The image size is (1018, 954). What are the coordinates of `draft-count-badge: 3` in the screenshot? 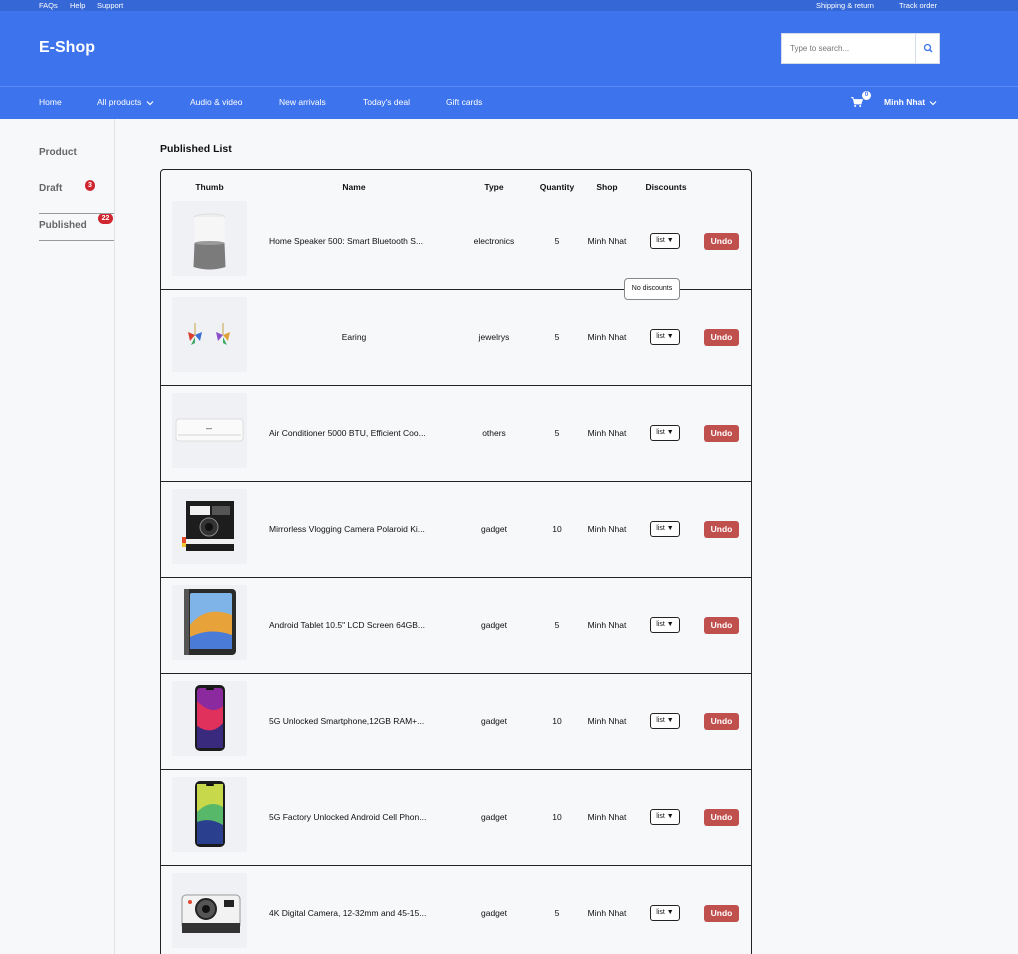 It's located at (90, 185).